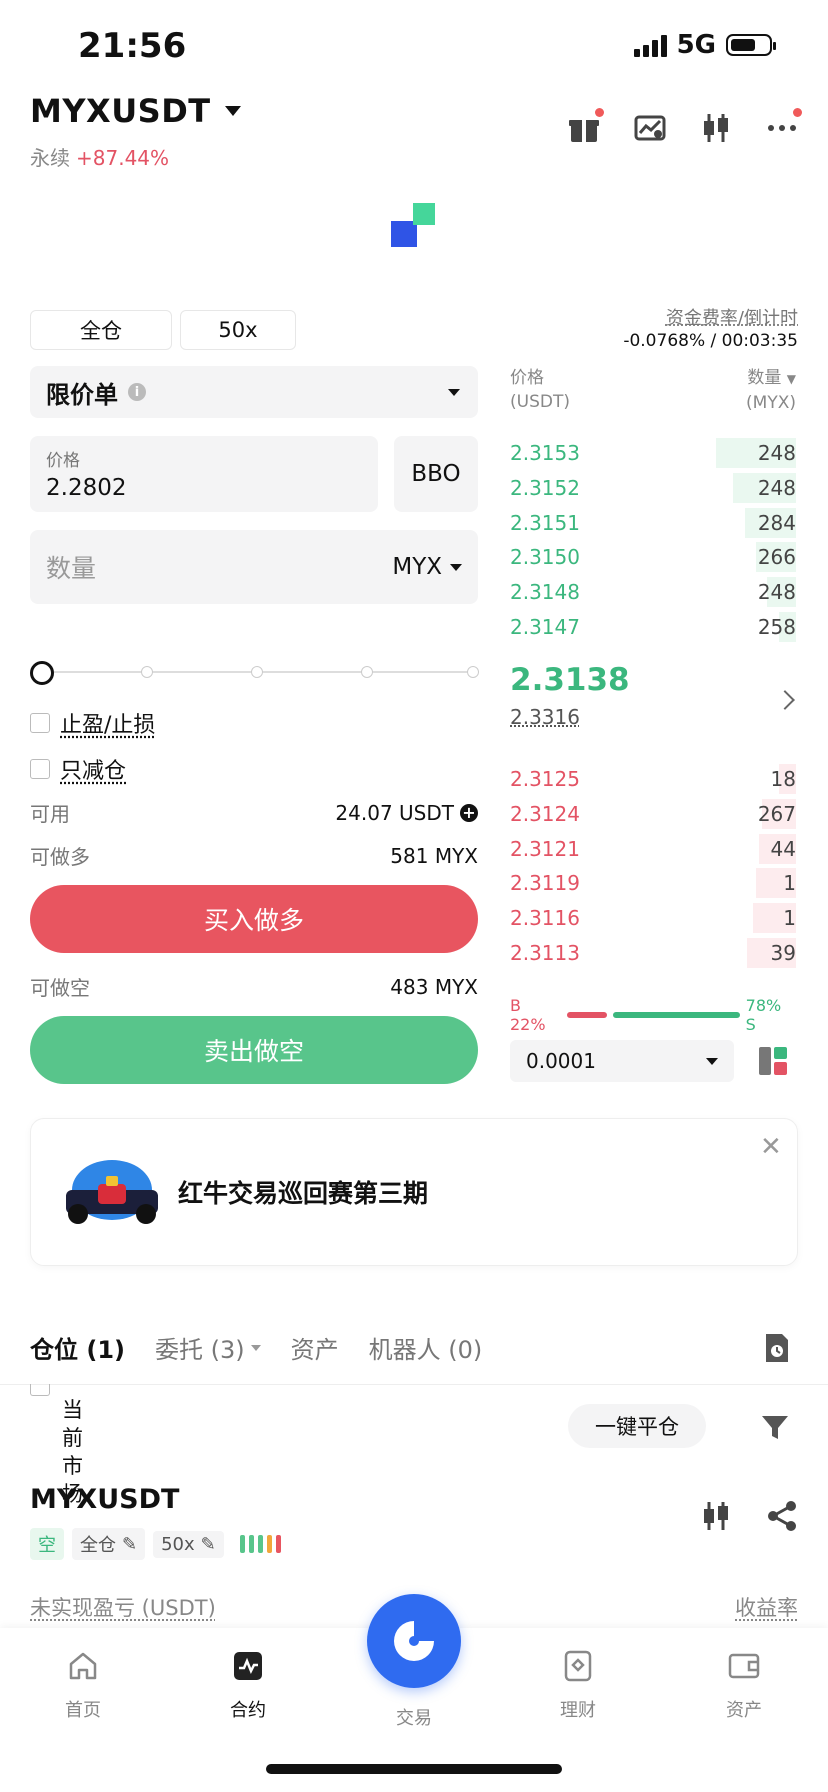  What do you see at coordinates (248, 1686) in the screenshot?
I see `nav-futures: 合约` at bounding box center [248, 1686].